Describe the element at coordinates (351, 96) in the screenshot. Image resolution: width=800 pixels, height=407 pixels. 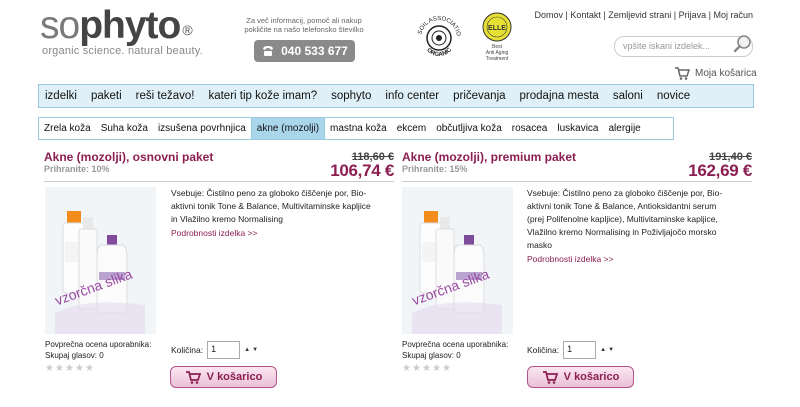
I see `nav-item-sophyto: sophyto` at that location.